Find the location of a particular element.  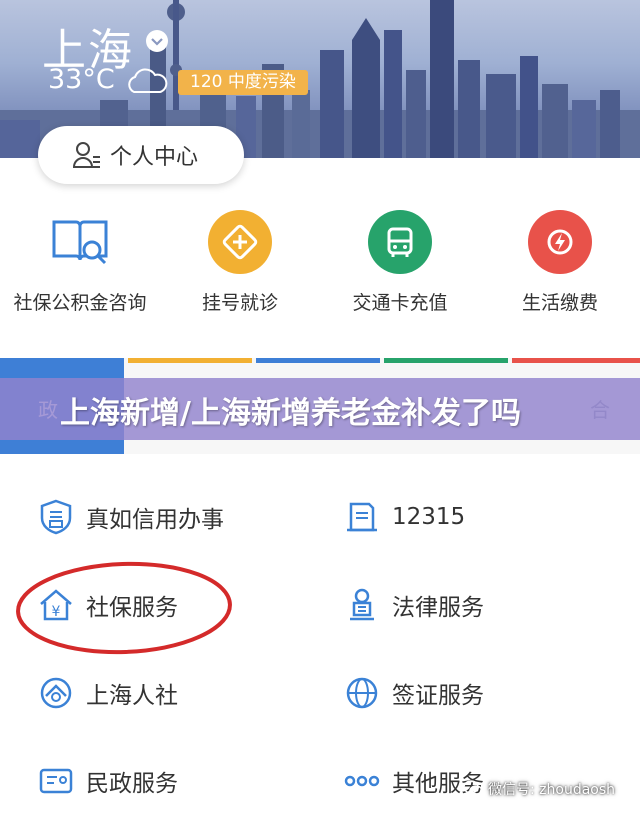

globe-icon is located at coordinates (362, 693).